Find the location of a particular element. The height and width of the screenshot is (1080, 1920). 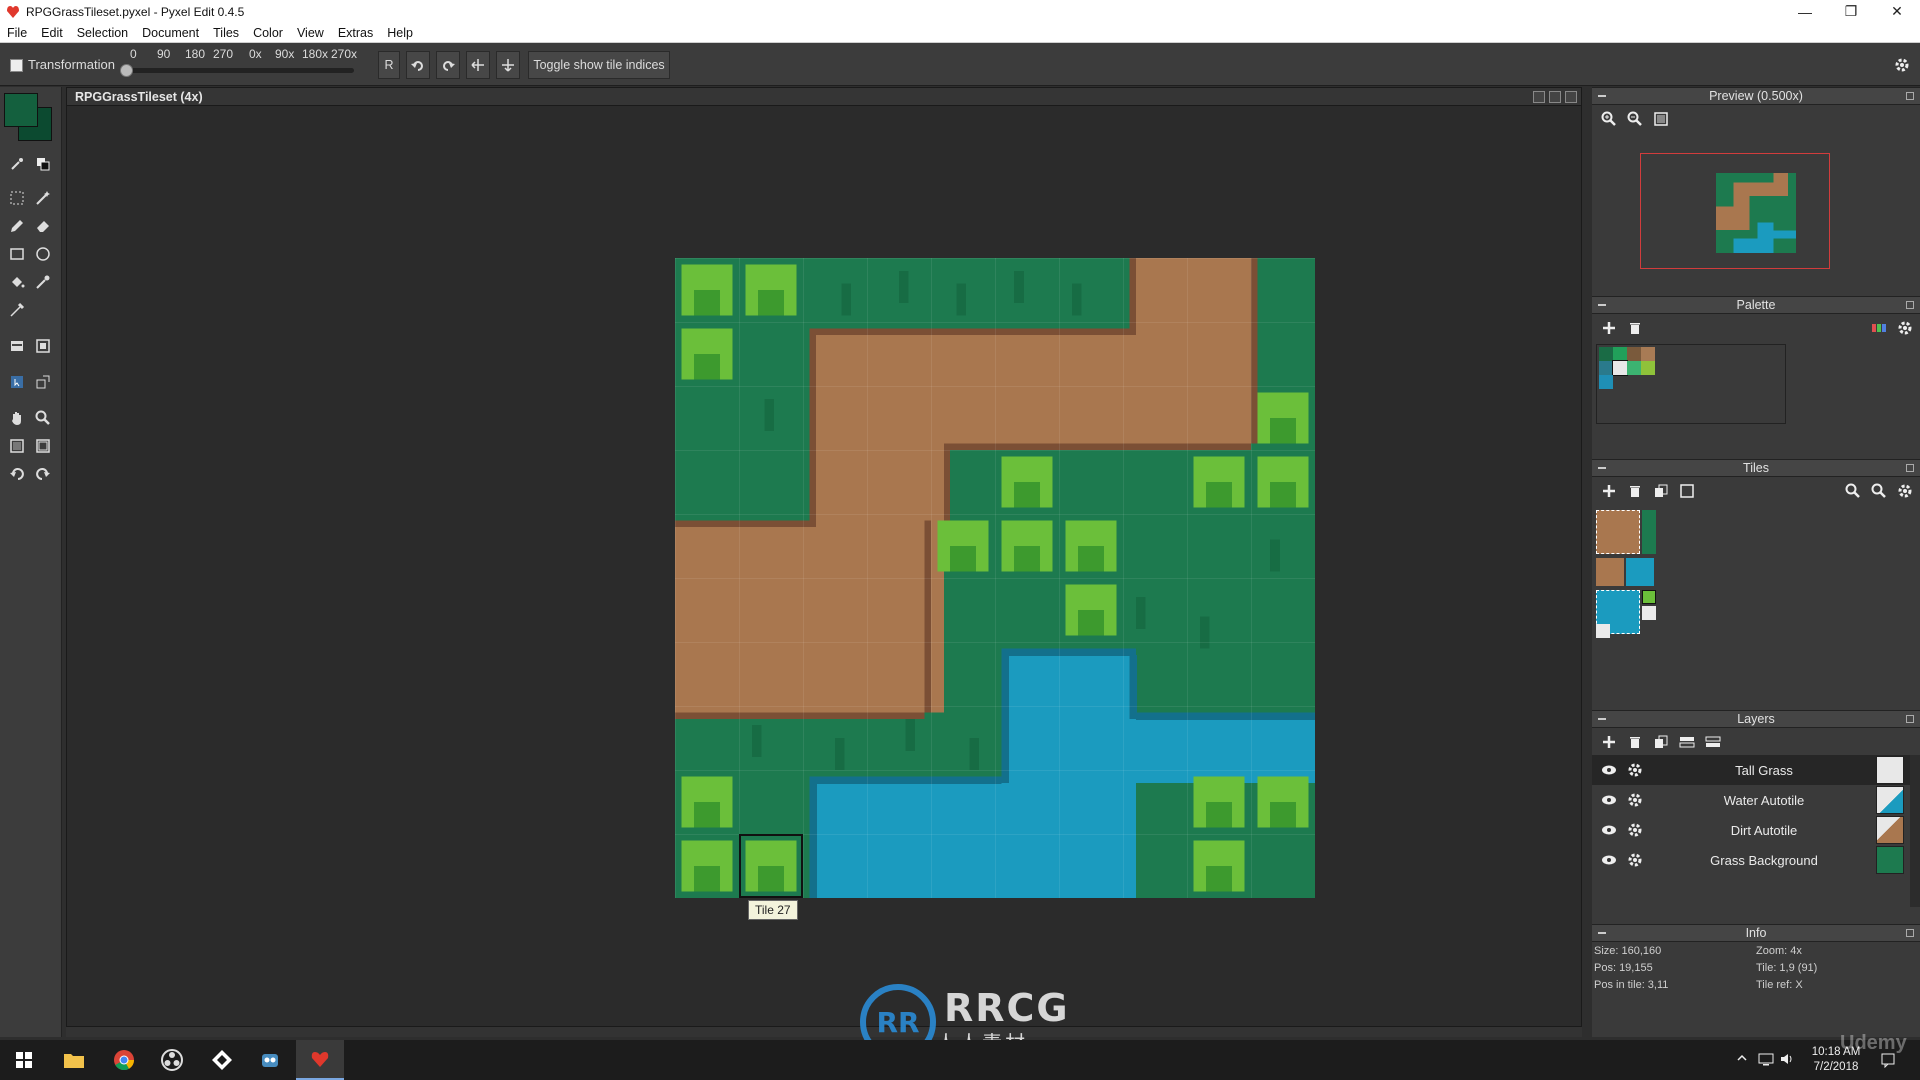

doc-close-button is located at coordinates (1571, 97).